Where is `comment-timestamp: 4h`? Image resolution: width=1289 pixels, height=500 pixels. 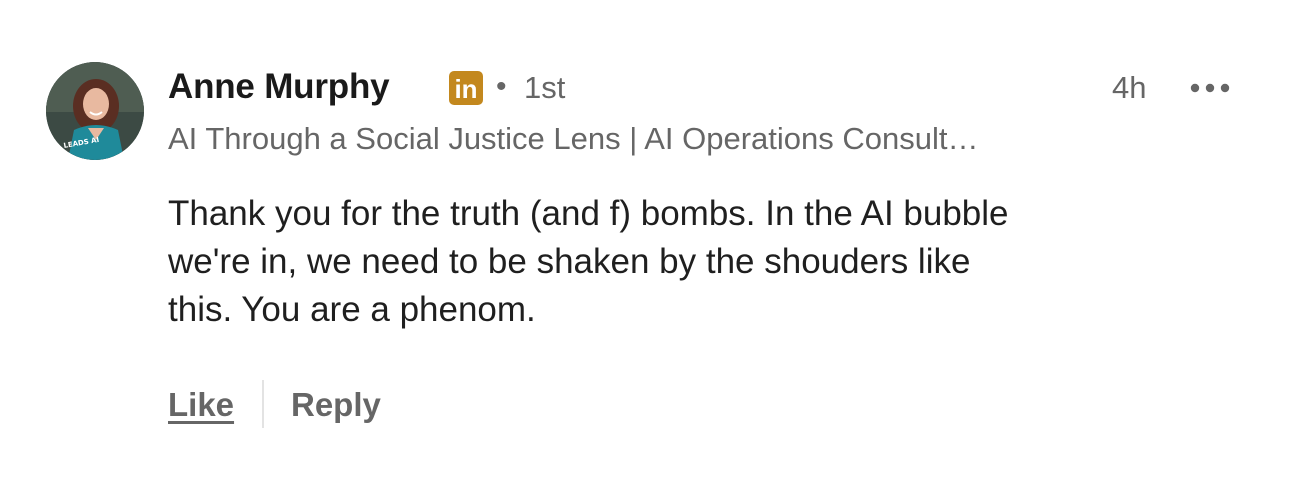 comment-timestamp: 4h is located at coordinates (1129, 87).